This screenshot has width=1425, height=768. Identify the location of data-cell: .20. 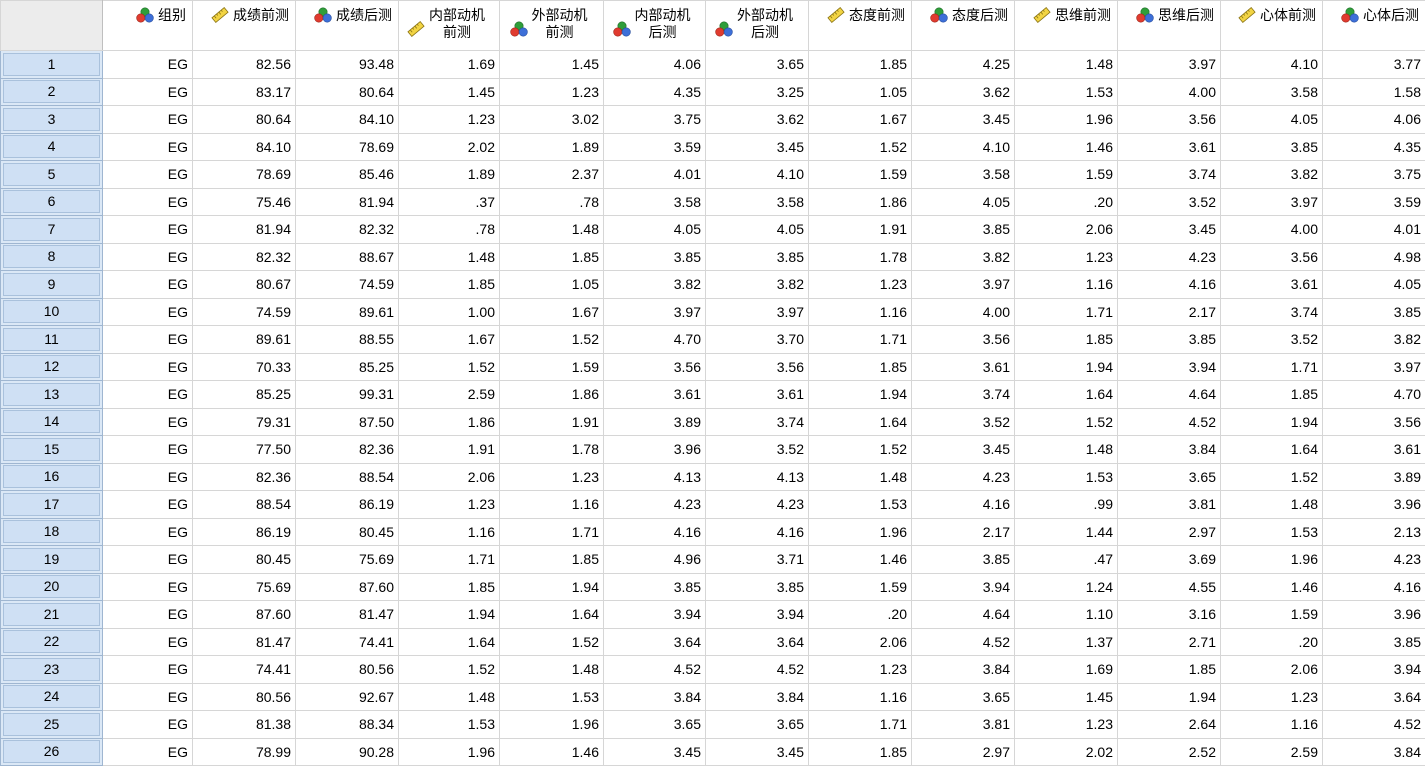
(1066, 201).